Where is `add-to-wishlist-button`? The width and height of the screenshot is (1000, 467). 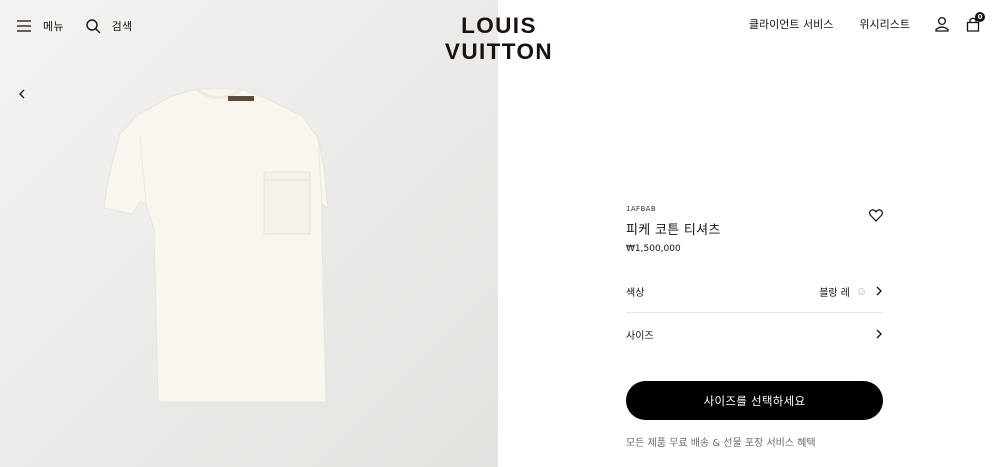 add-to-wishlist-button is located at coordinates (876, 216).